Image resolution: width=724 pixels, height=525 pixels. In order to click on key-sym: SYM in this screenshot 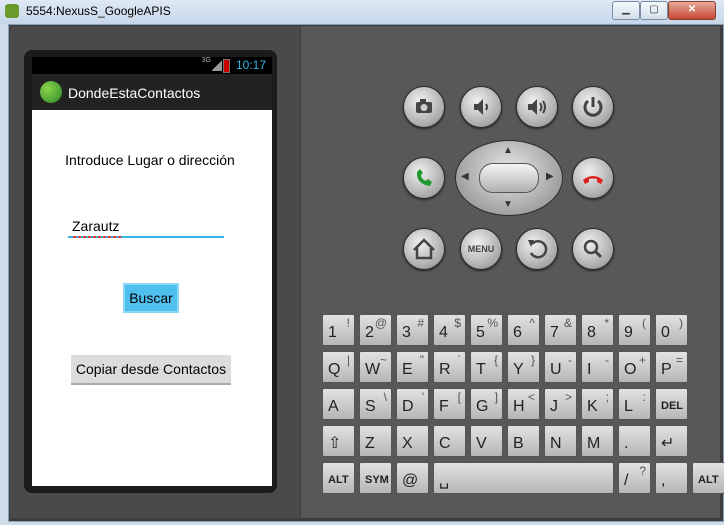, I will do `click(375, 478)`.